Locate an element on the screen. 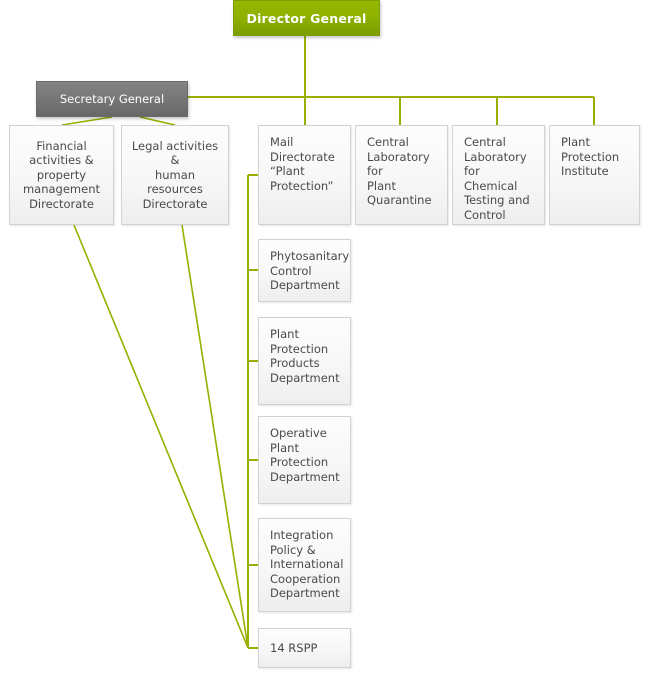 The width and height of the screenshot is (650, 694). node-director-general: Director General is located at coordinates (306, 18).